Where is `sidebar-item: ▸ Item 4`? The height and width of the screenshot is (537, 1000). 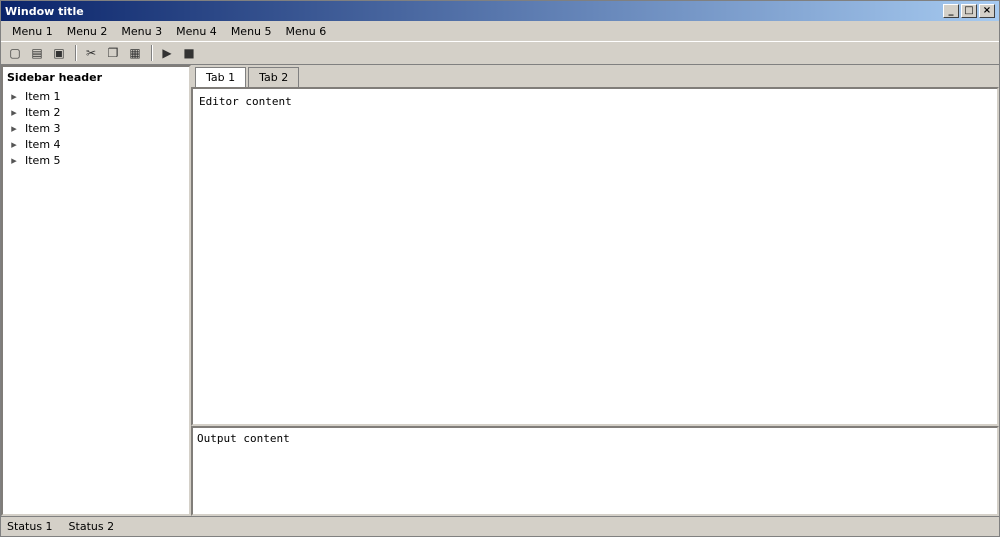 sidebar-item: ▸ Item 4 is located at coordinates (96, 144).